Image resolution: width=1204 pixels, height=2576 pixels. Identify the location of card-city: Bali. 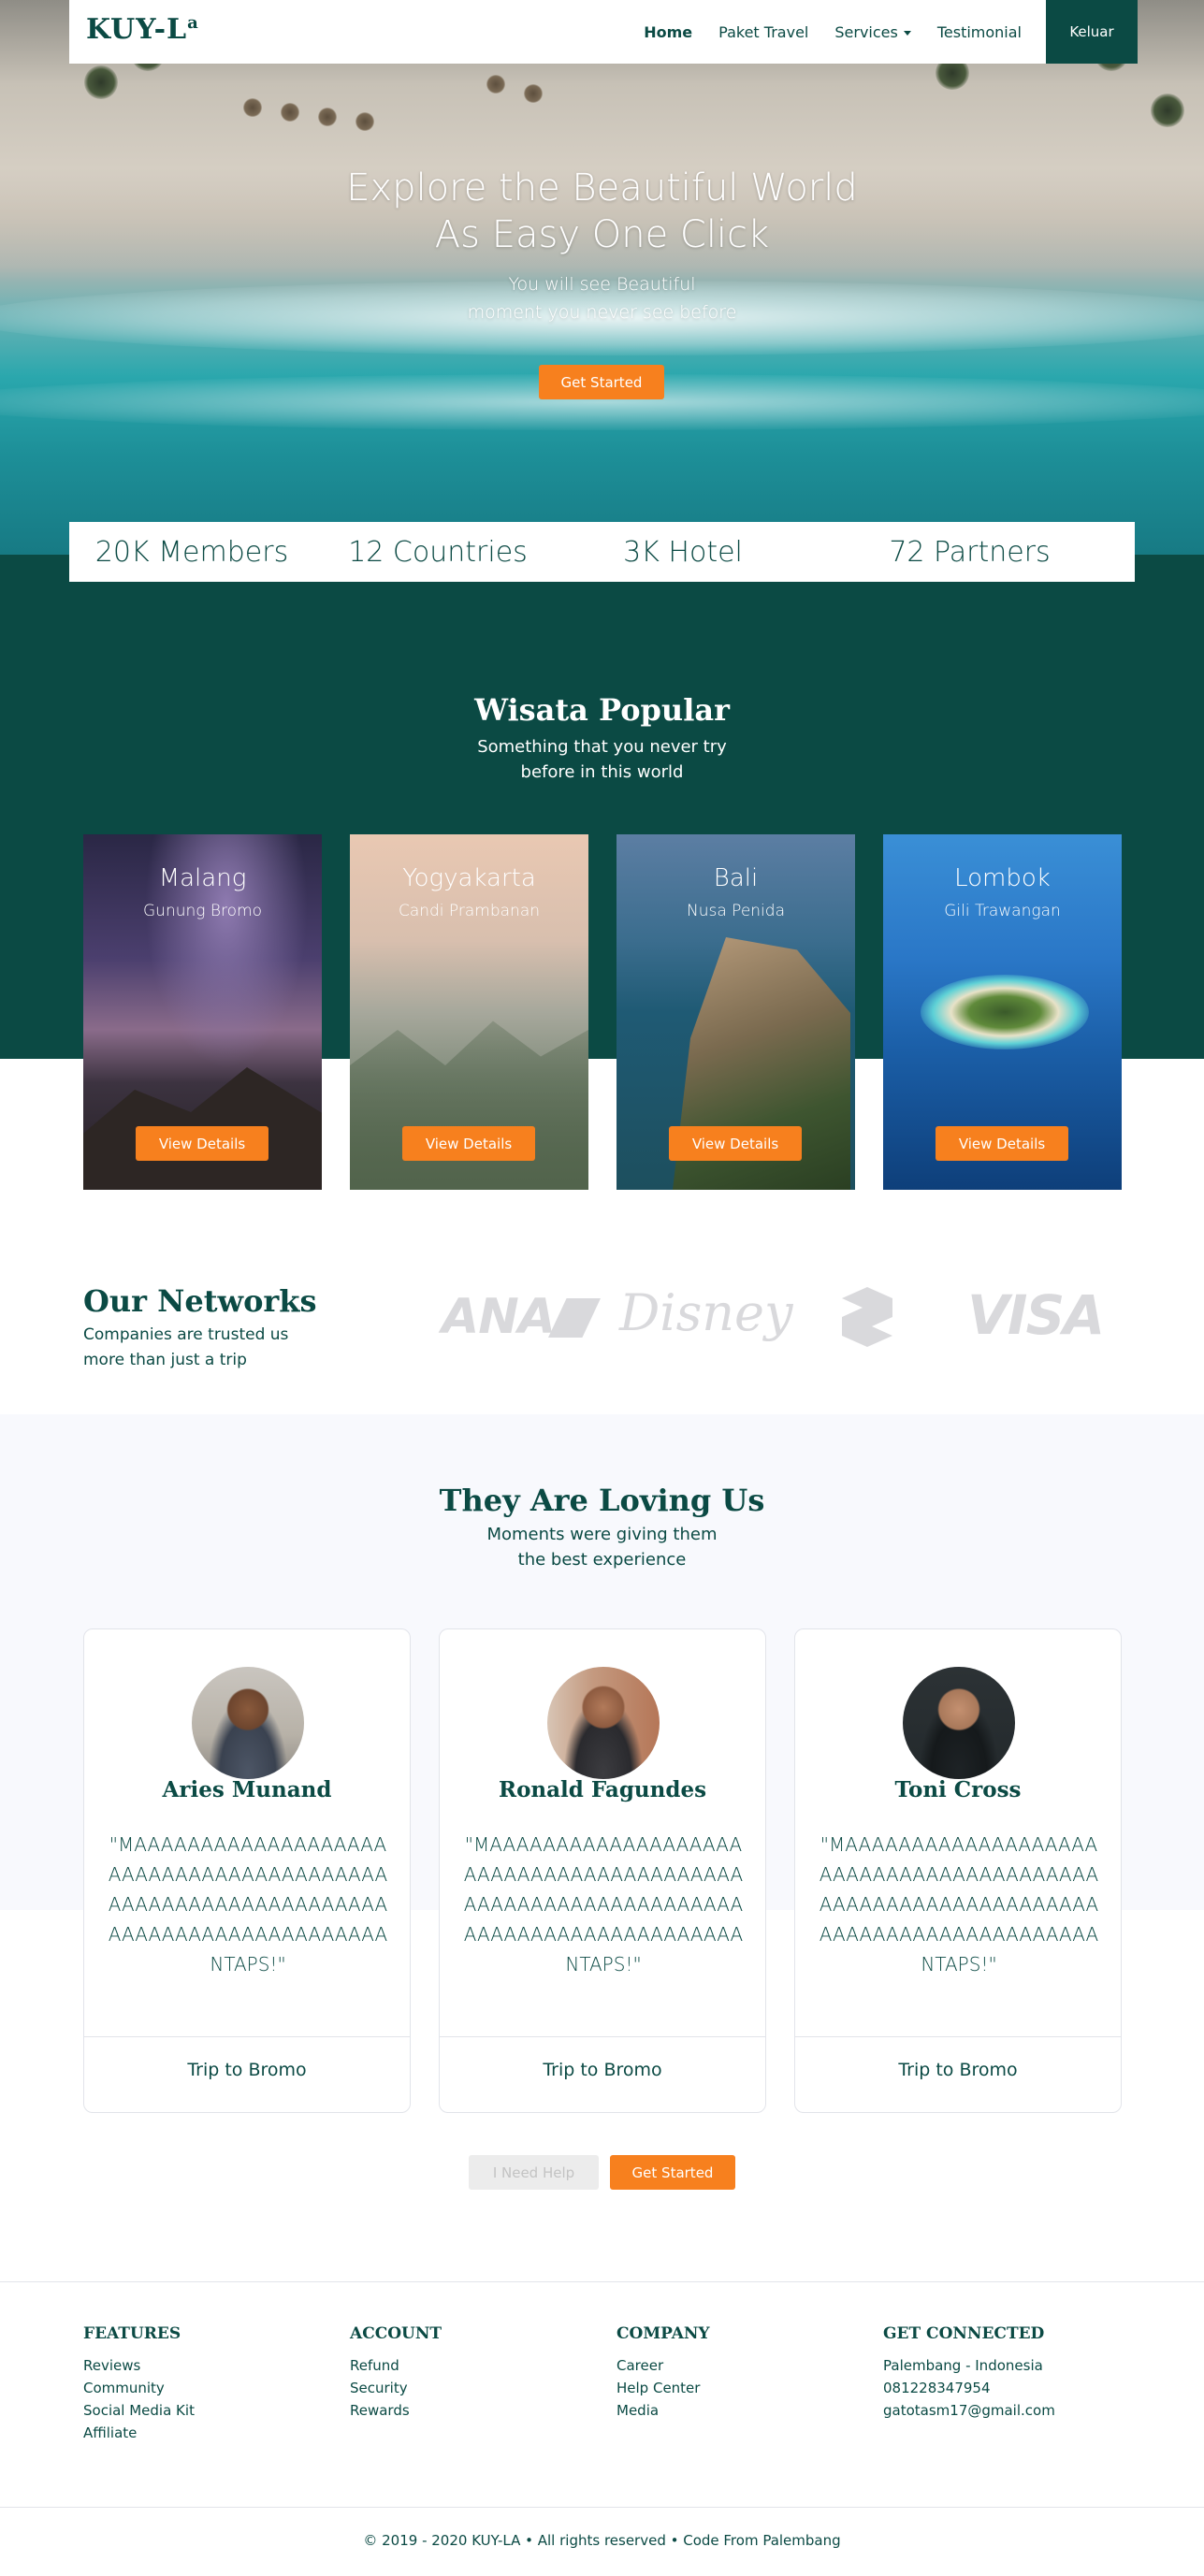
(736, 878).